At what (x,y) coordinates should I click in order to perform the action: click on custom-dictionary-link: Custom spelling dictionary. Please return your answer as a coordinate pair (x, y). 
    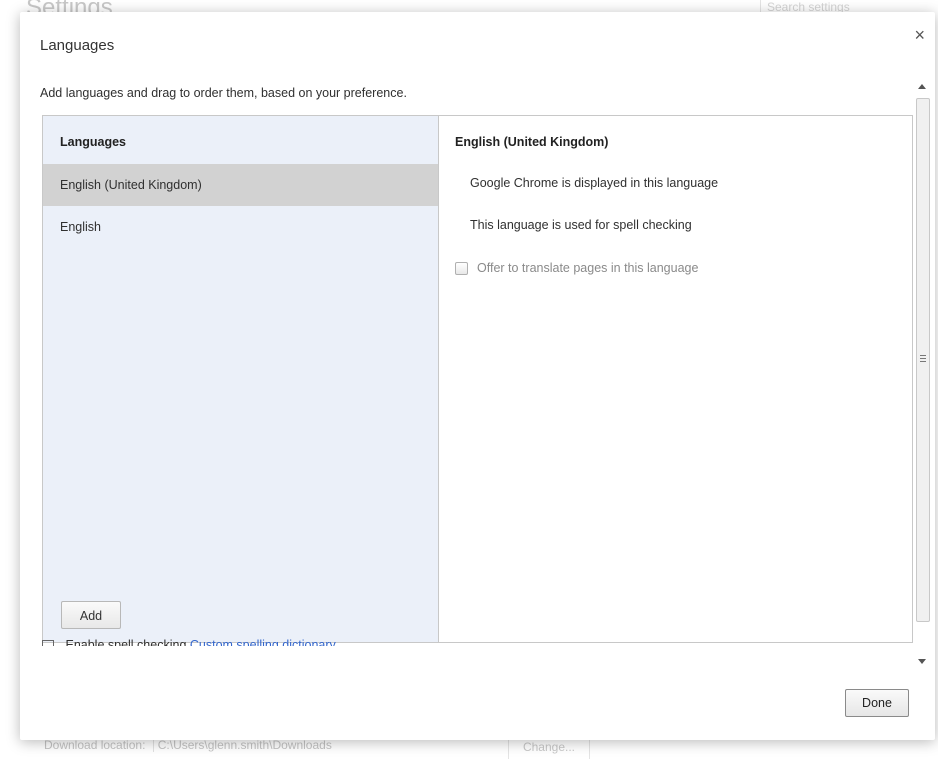
    Looking at the image, I should click on (263, 642).